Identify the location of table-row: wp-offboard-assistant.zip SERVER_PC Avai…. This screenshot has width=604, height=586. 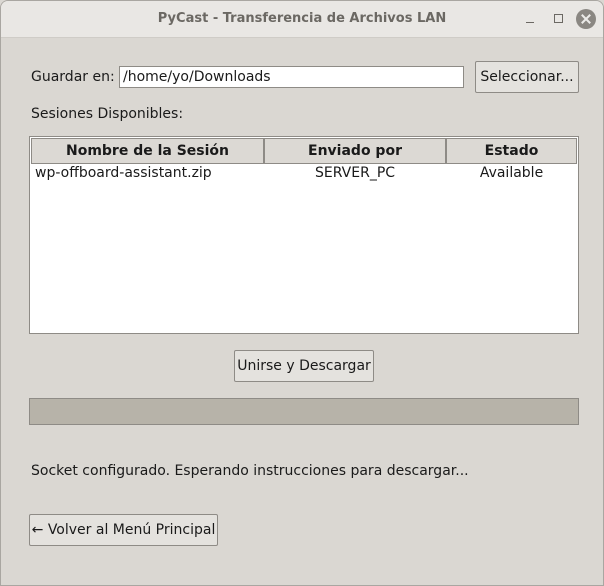
(304, 173).